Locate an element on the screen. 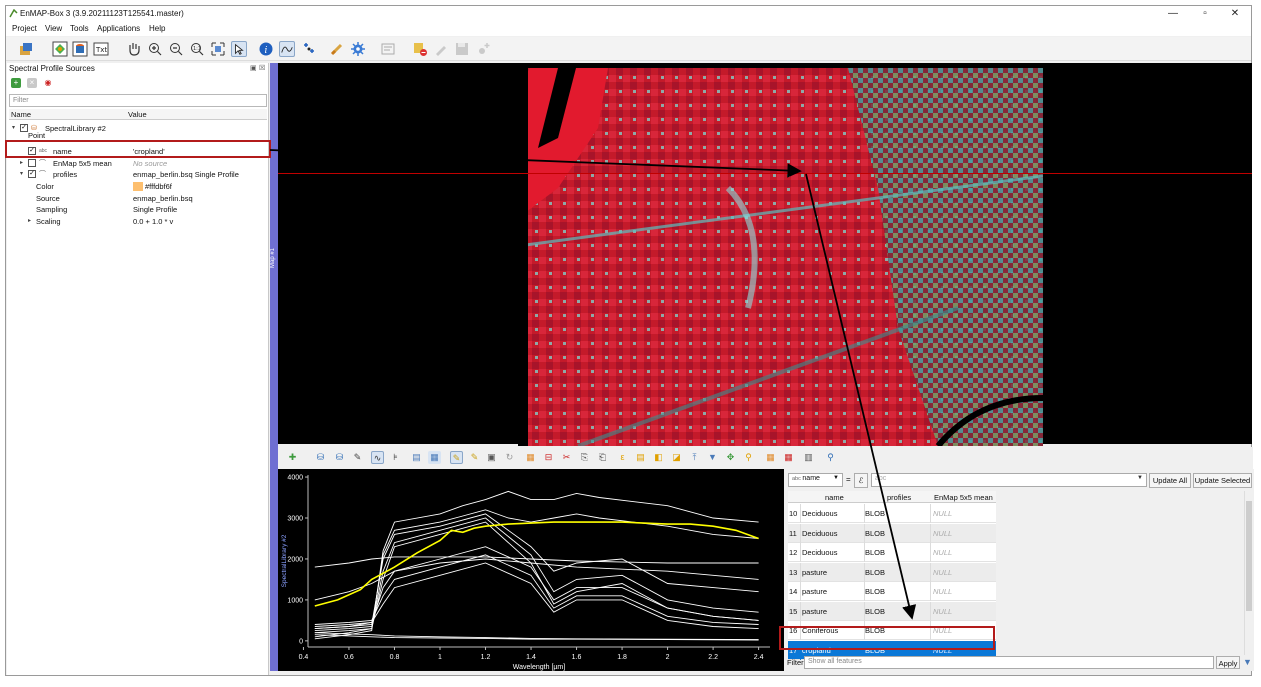  paste-icon: ⎗ is located at coordinates (602, 457).